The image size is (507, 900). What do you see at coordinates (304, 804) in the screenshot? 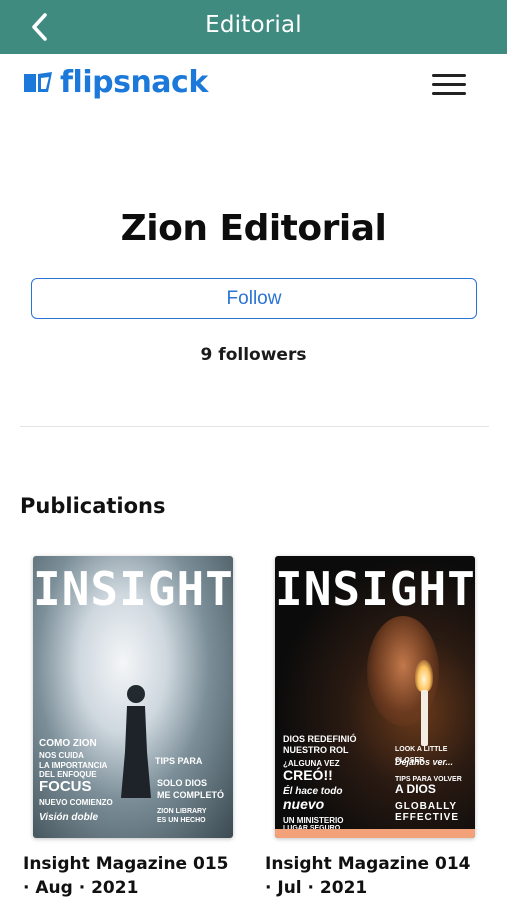
I see `cover-line: nuevo` at bounding box center [304, 804].